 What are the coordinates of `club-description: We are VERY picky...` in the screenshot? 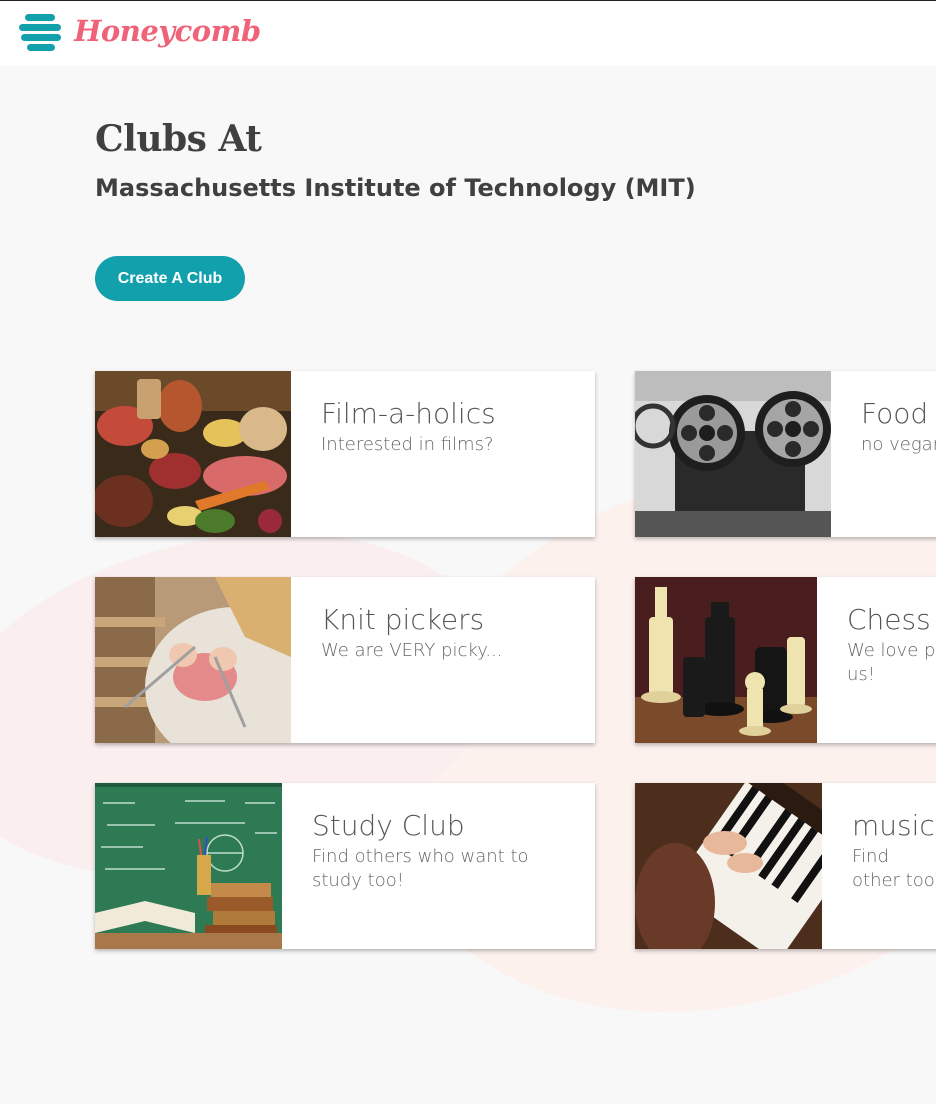 It's located at (412, 650).